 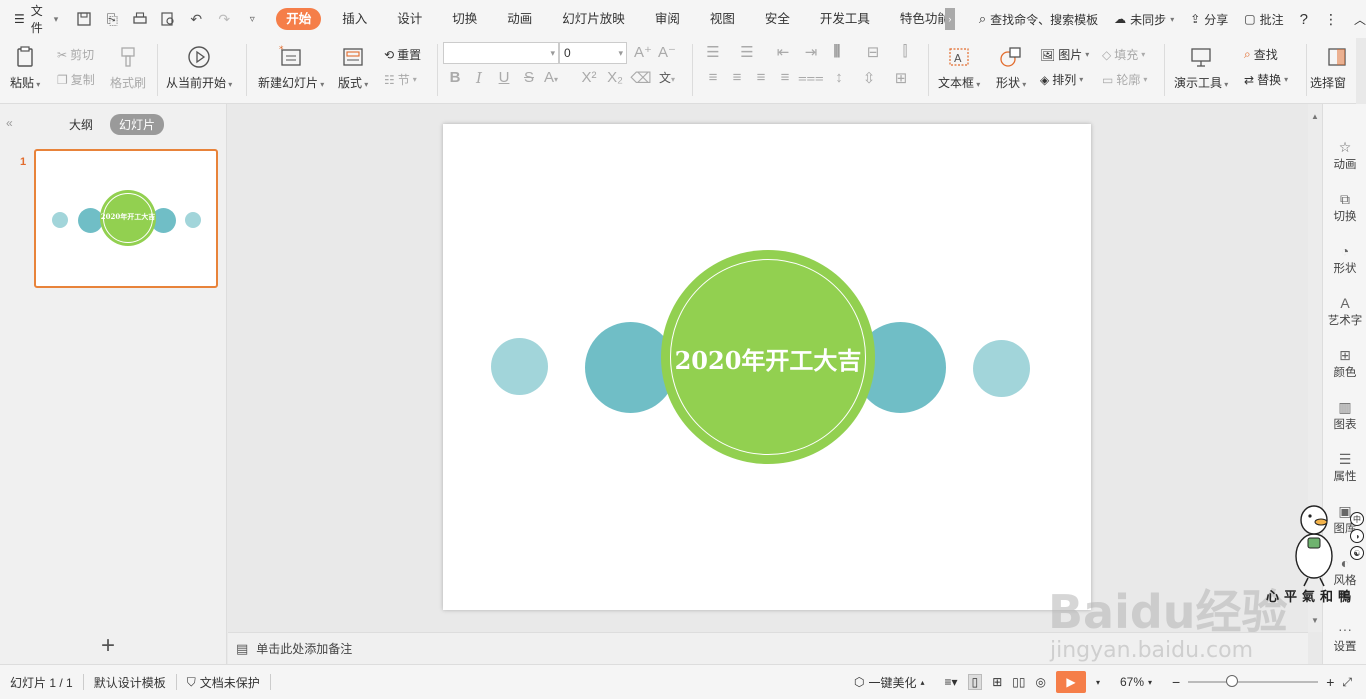 What do you see at coordinates (34, 19) in the screenshot?
I see `file-menu: ☰ 文件 ▾` at bounding box center [34, 19].